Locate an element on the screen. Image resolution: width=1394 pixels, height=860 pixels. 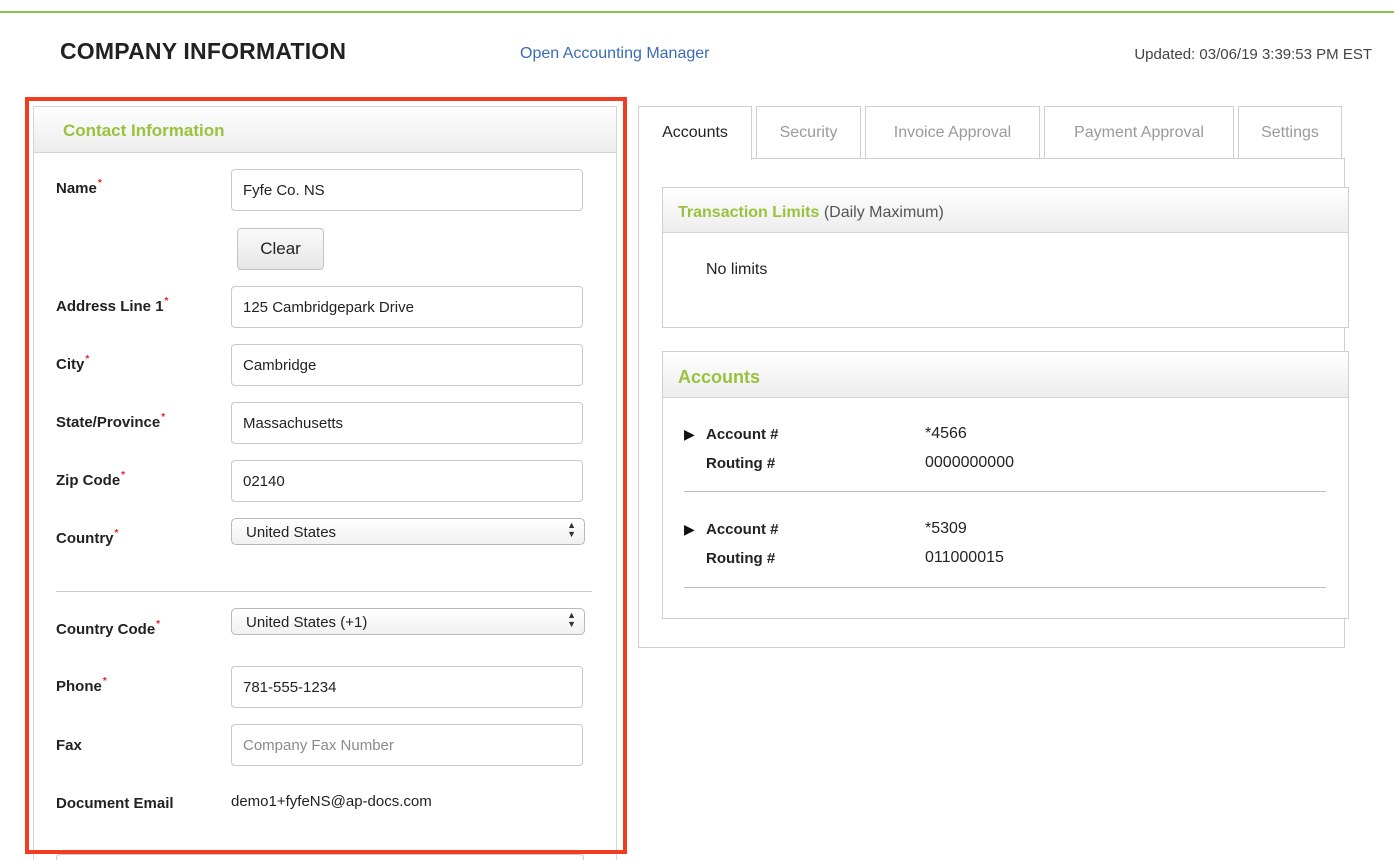
transaction-limits-panel: Transaction Limits (Daily Maximum) is located at coordinates (1005, 257).